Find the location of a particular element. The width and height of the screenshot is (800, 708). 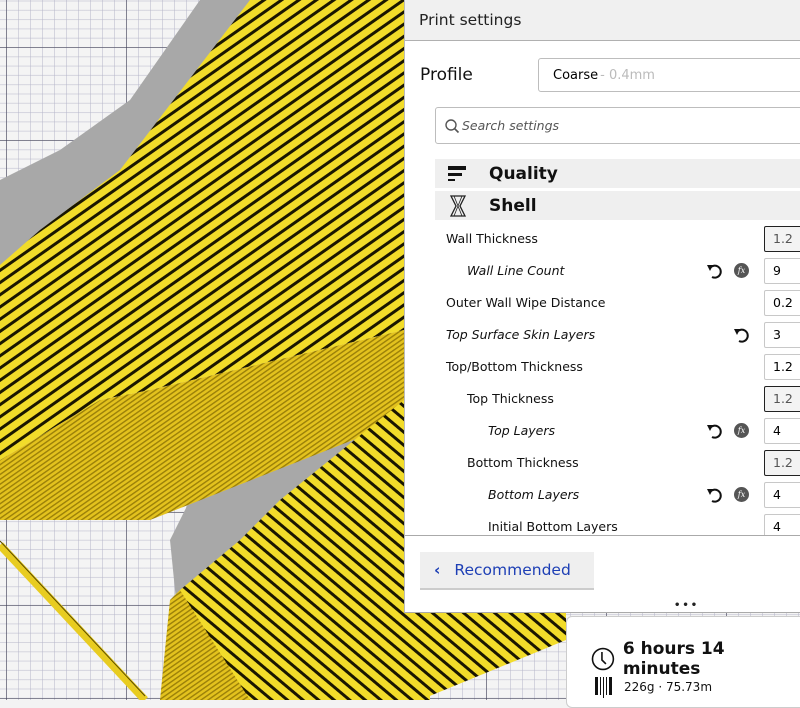

category-label: Quality is located at coordinates (523, 173).